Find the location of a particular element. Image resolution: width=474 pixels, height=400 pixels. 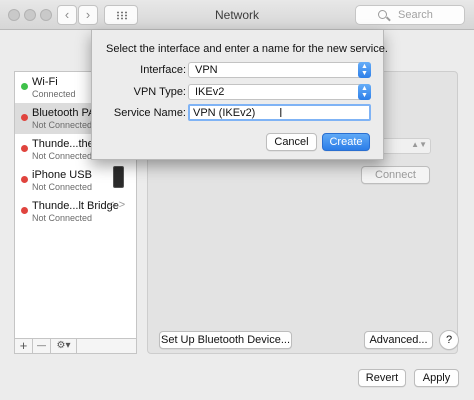

bridge-icon: <··> is located at coordinates (116, 205).